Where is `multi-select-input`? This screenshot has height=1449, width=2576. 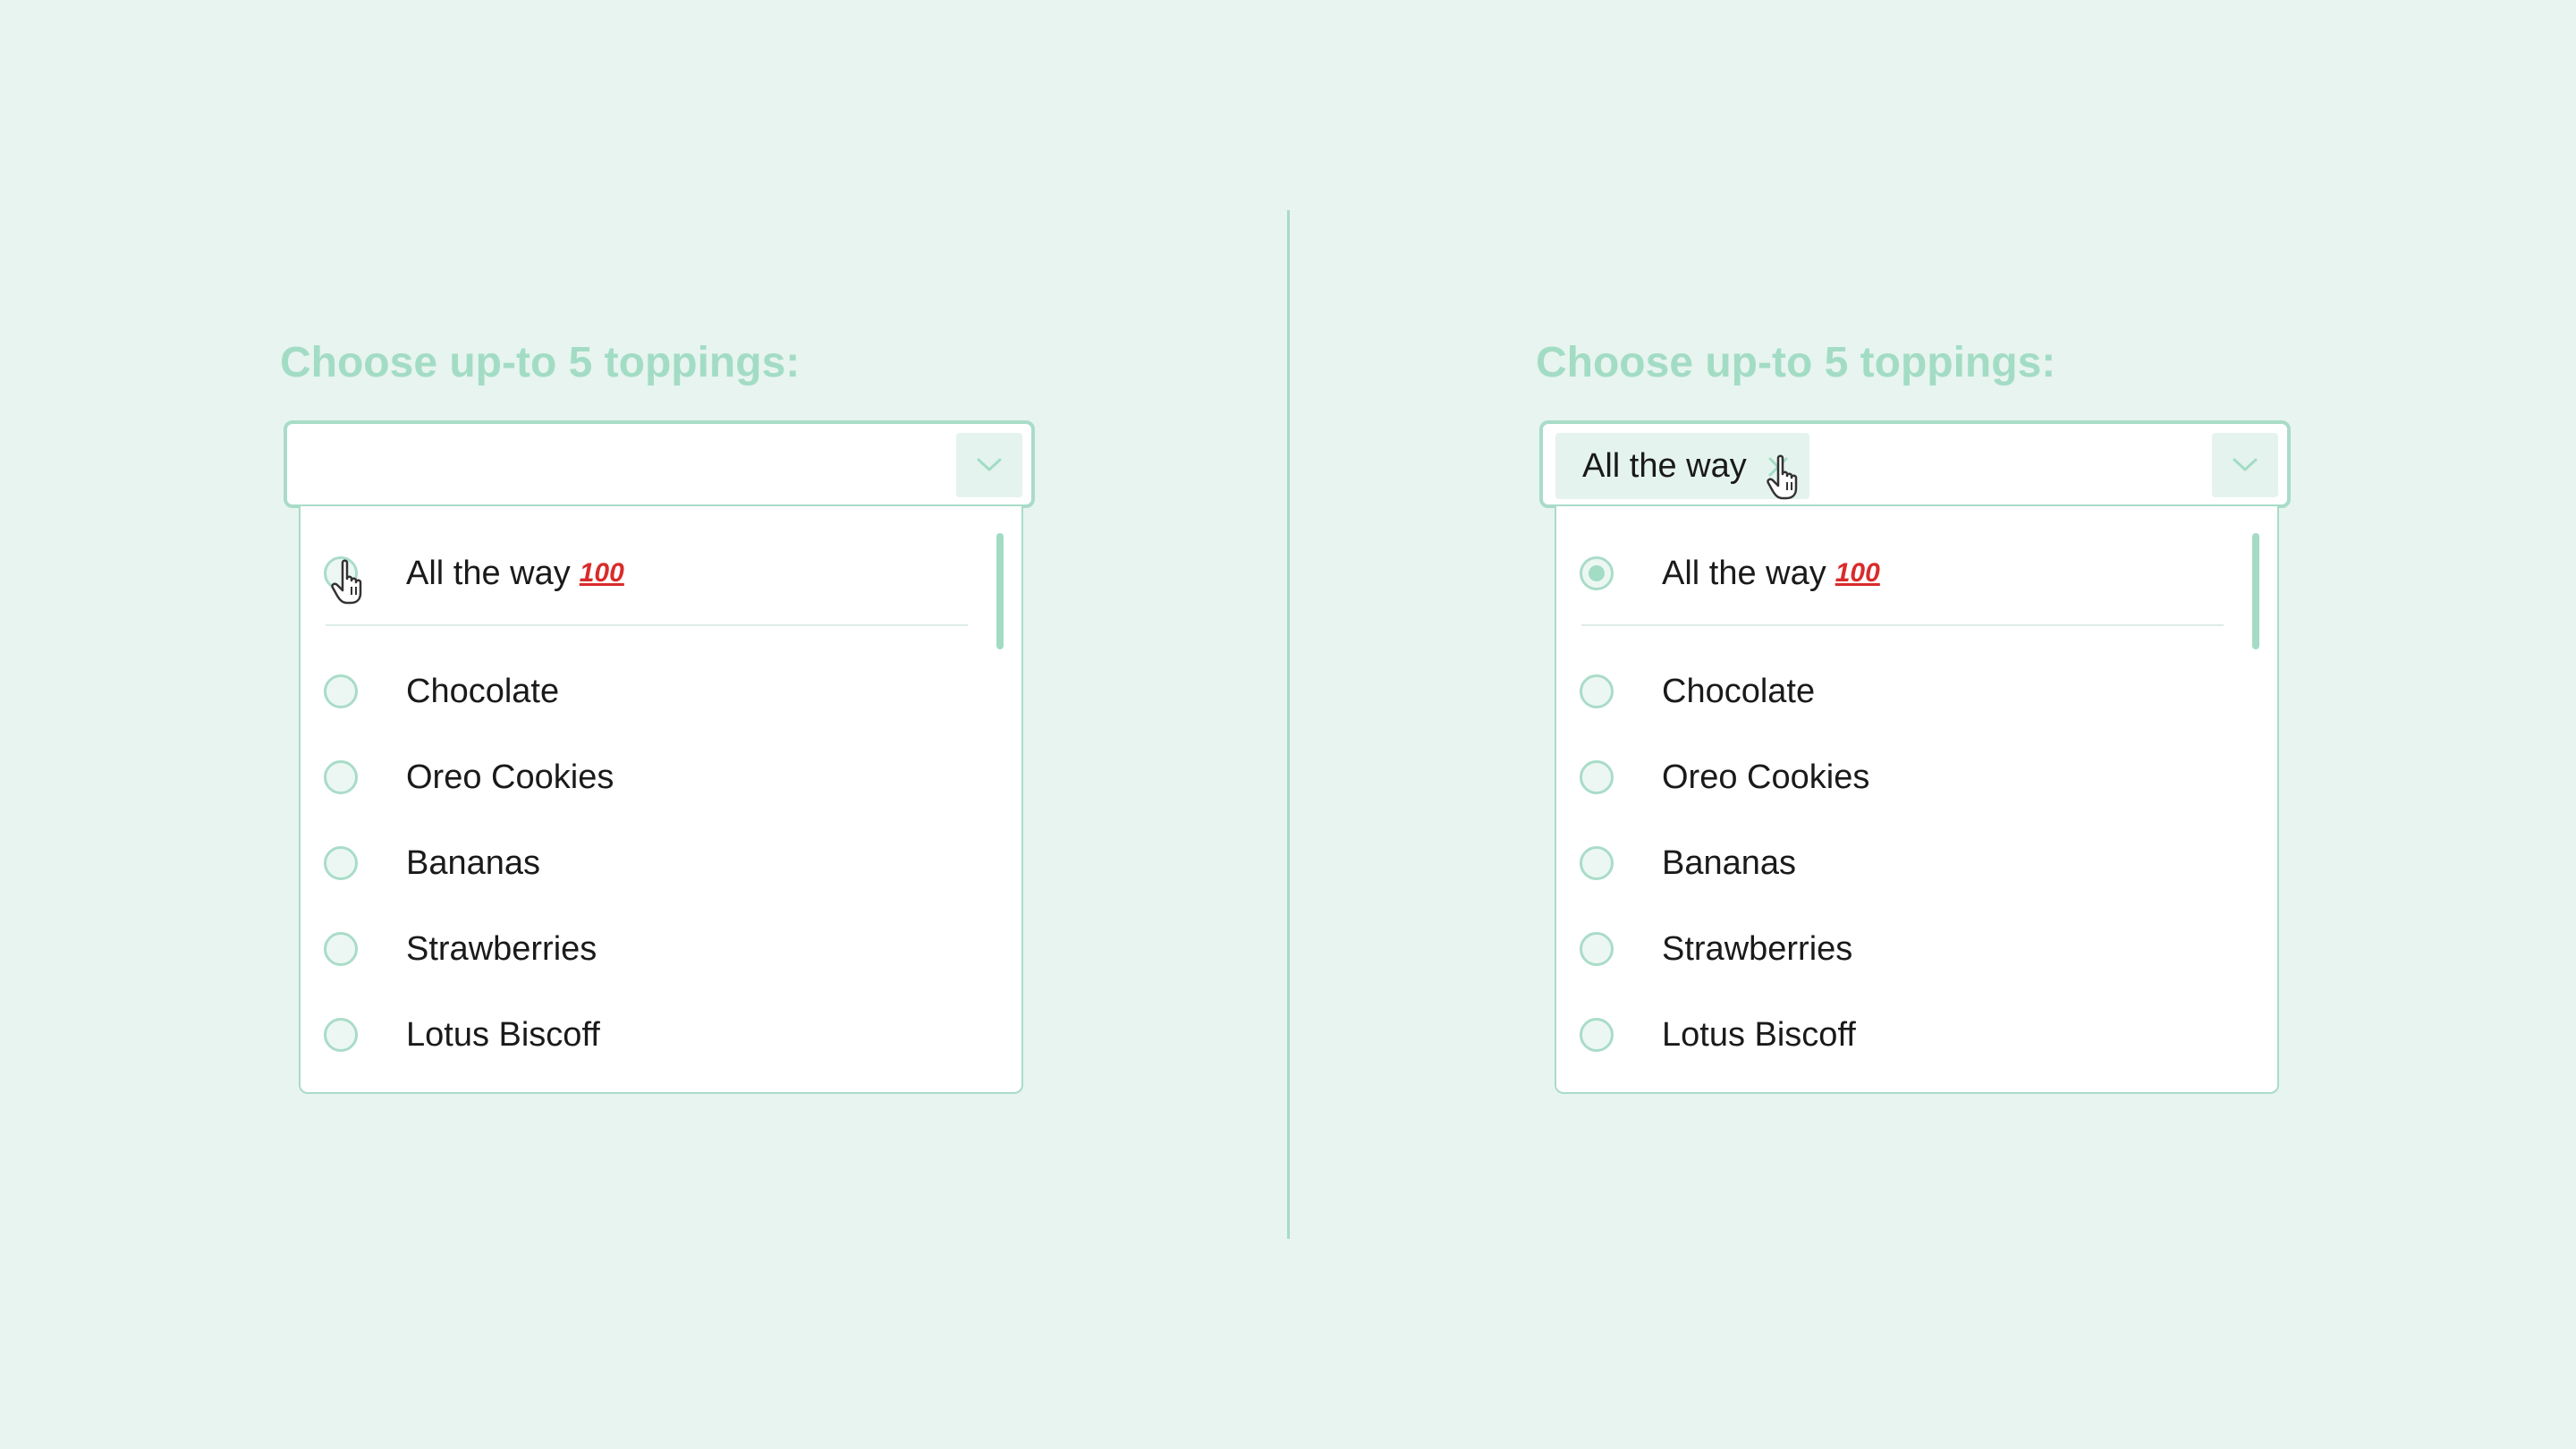
multi-select-input is located at coordinates (659, 464).